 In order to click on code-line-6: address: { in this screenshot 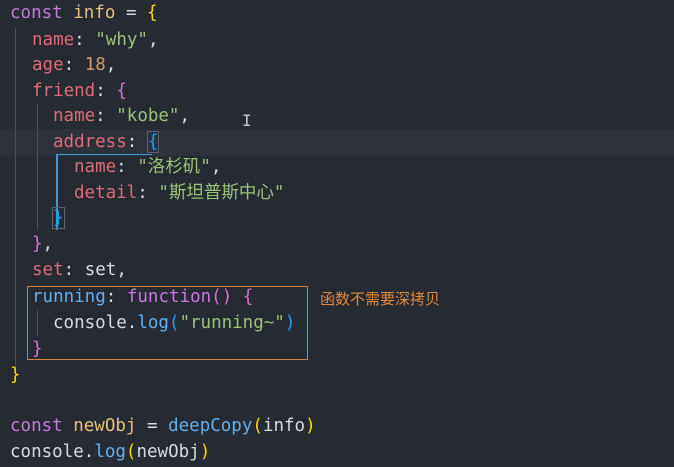, I will do `click(106, 142)`.